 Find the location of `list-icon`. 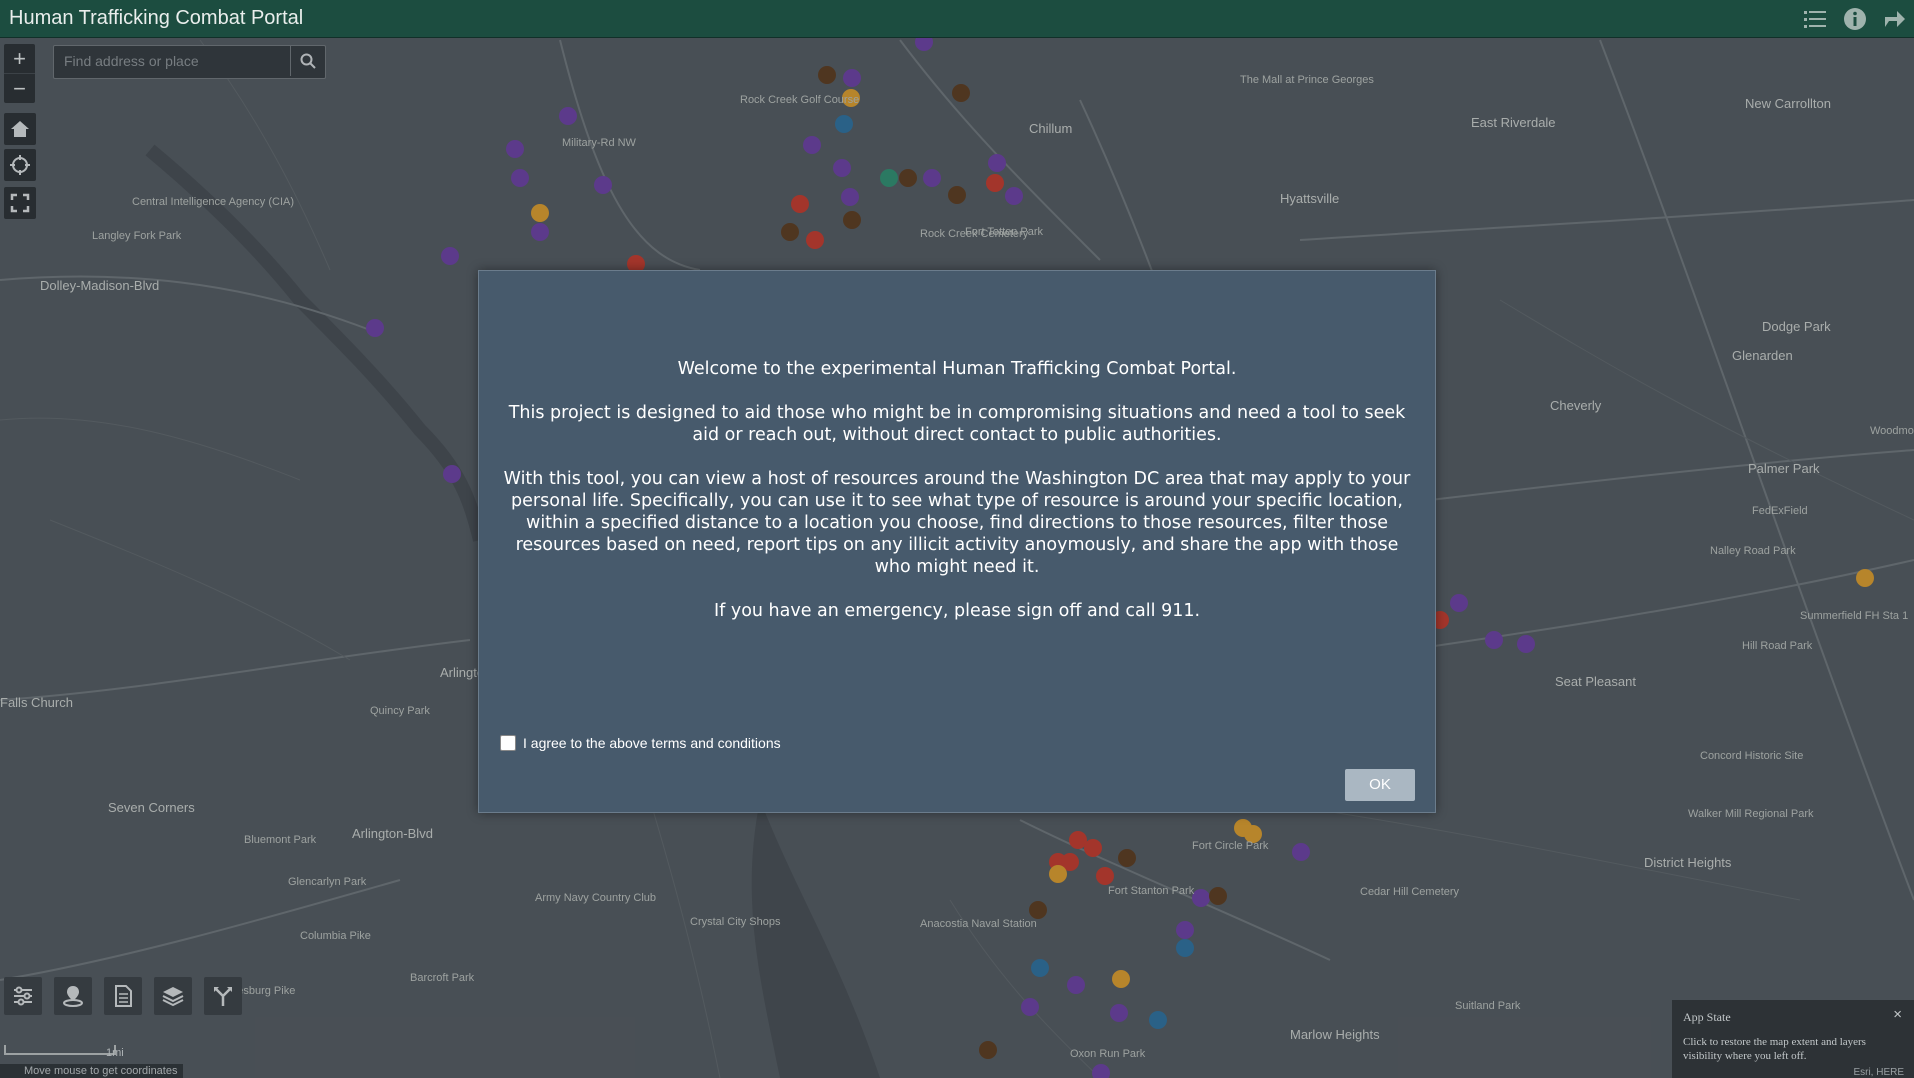

list-icon is located at coordinates (1815, 19).